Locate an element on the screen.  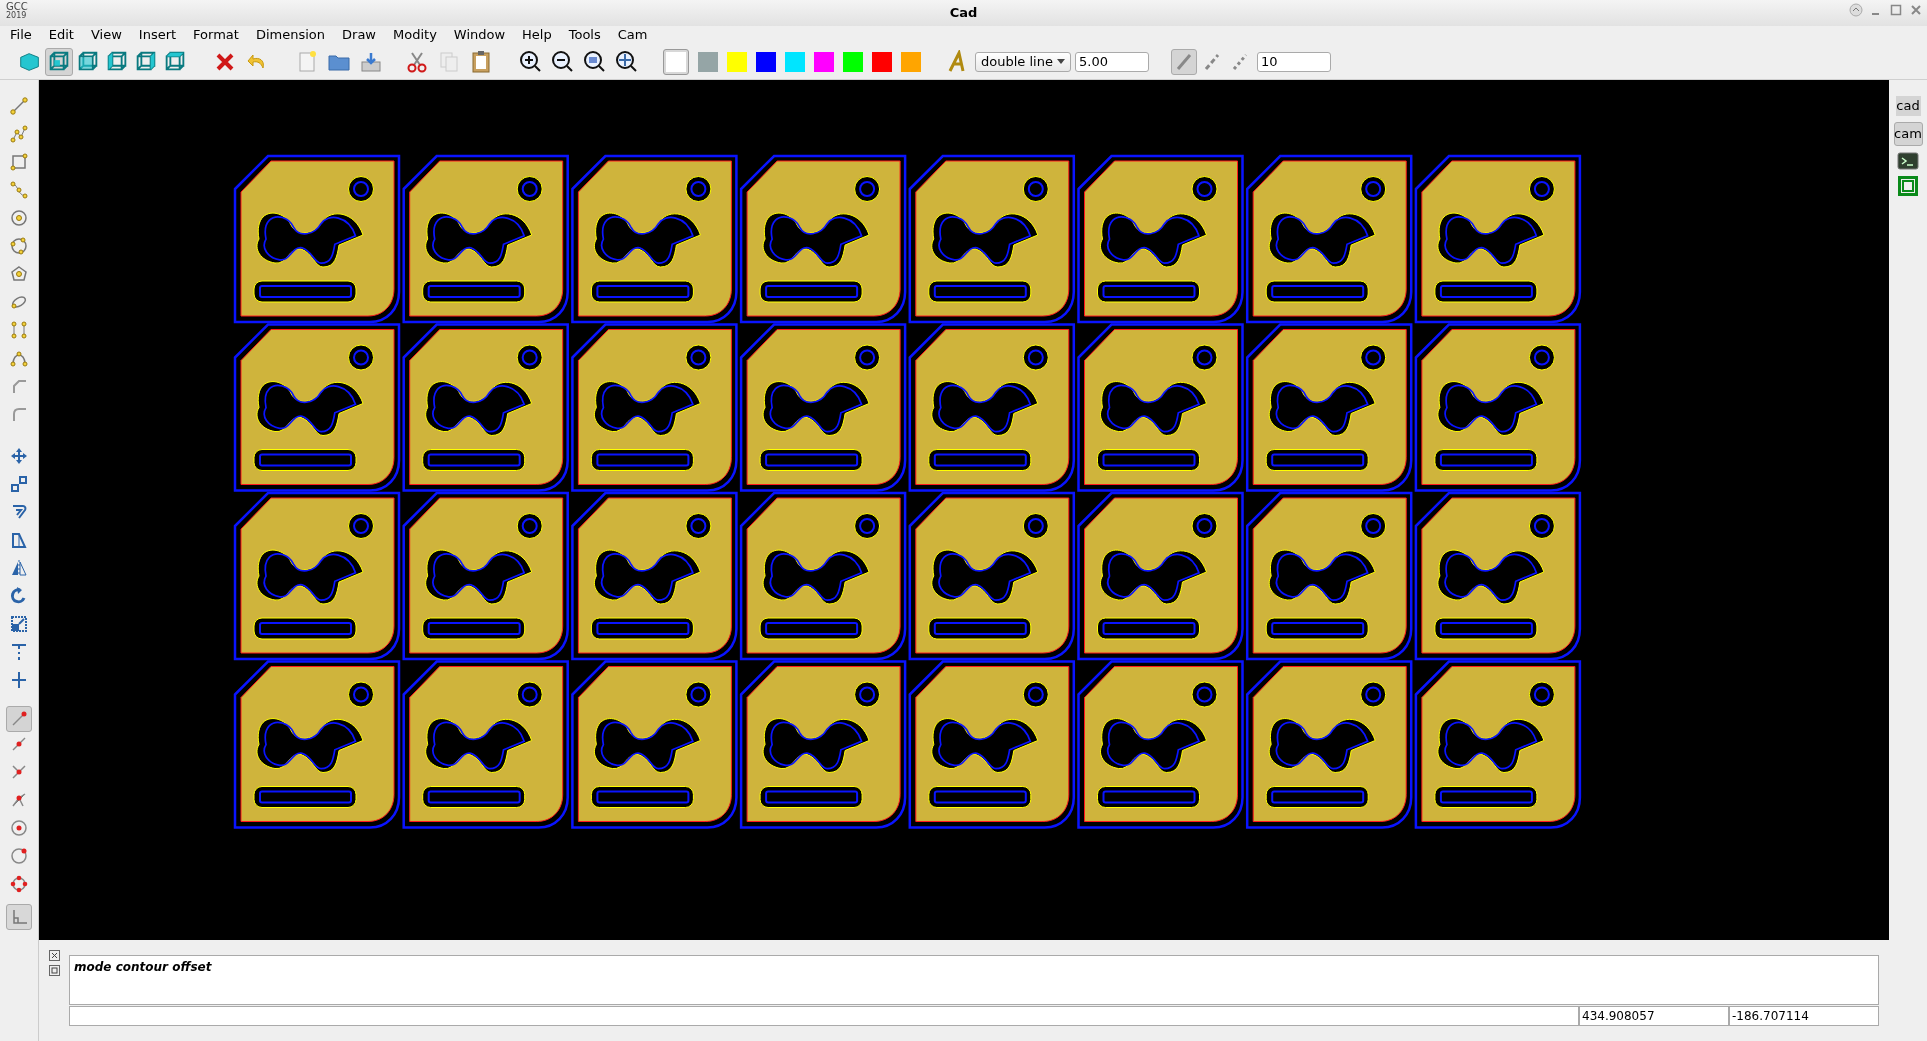
menu-item: Dimension is located at coordinates (290, 35).